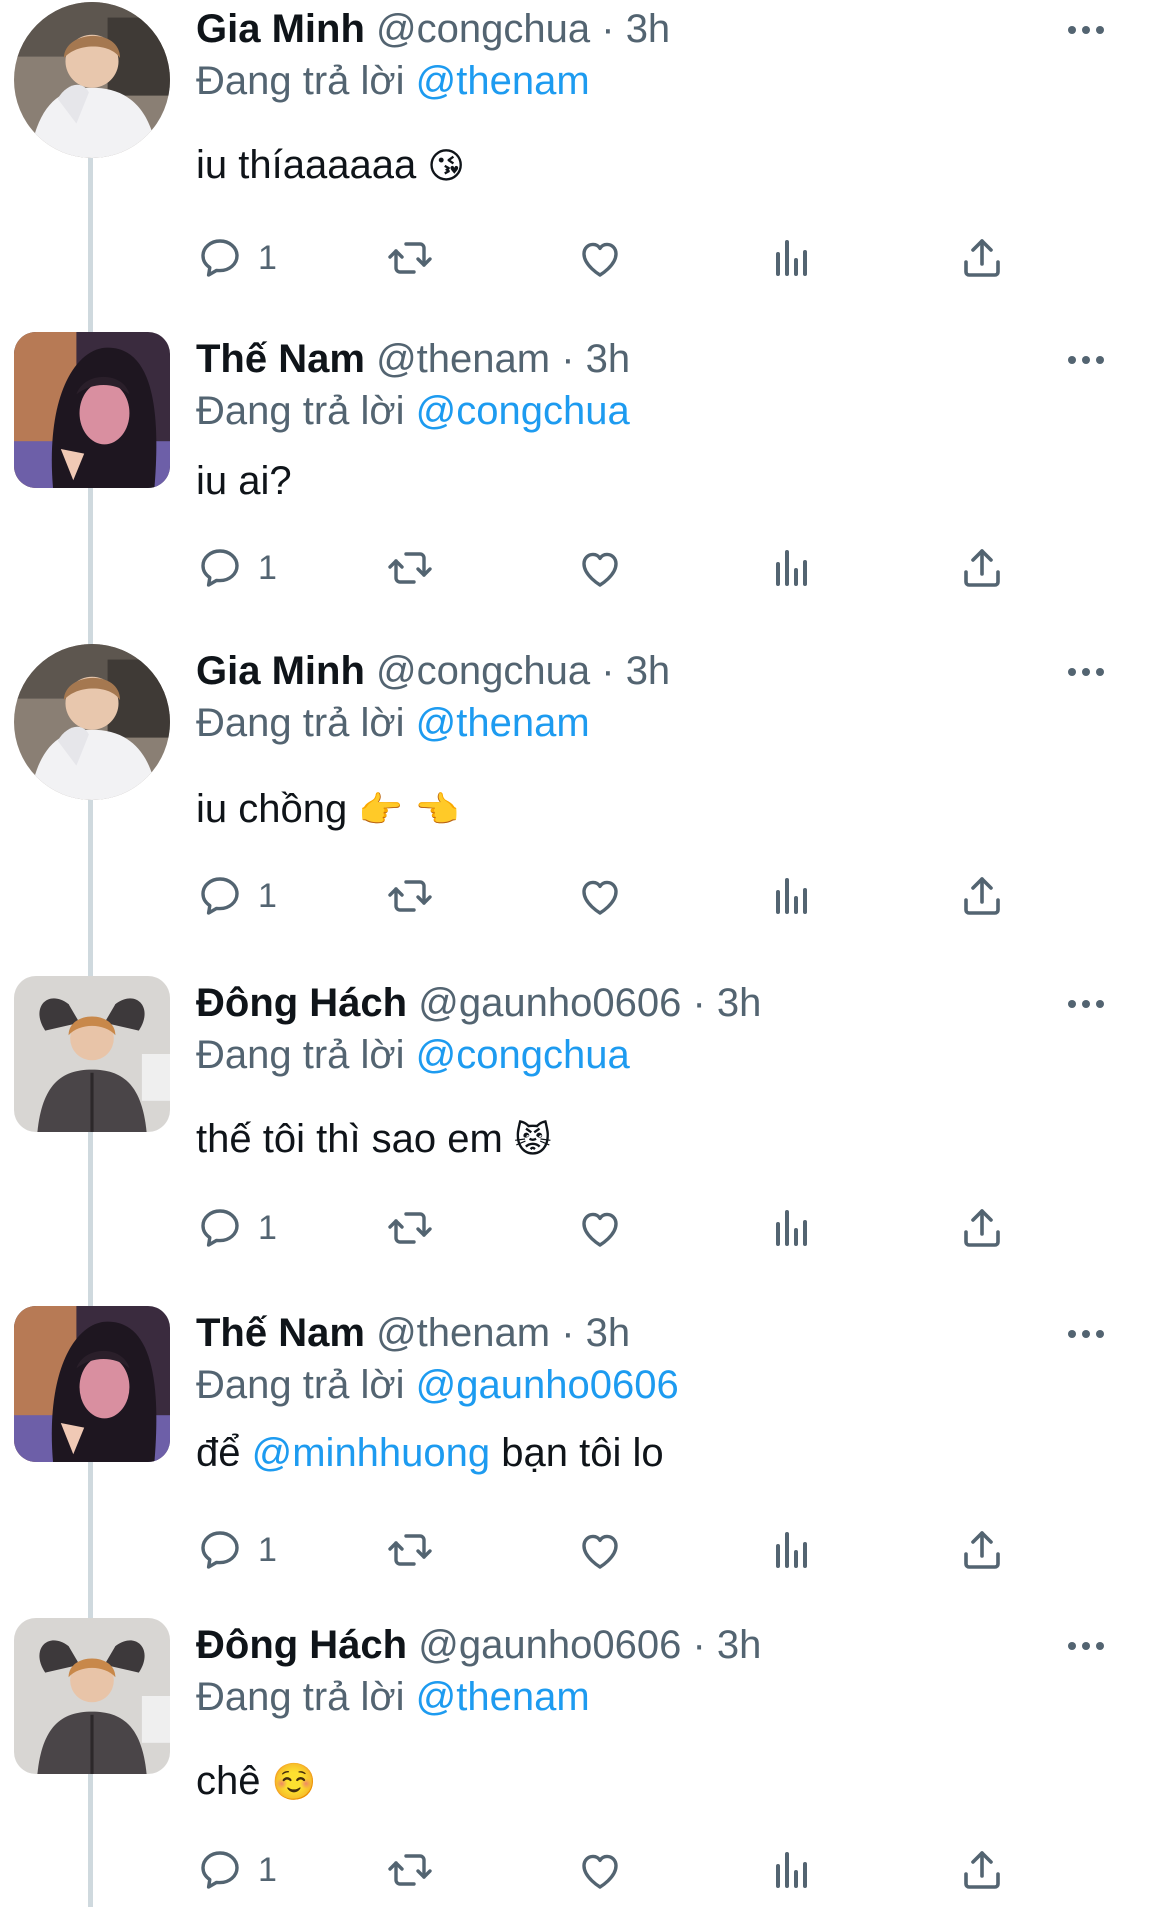  What do you see at coordinates (413, 1055) in the screenshot?
I see `replying-to: Đang trả lời @congchua` at bounding box center [413, 1055].